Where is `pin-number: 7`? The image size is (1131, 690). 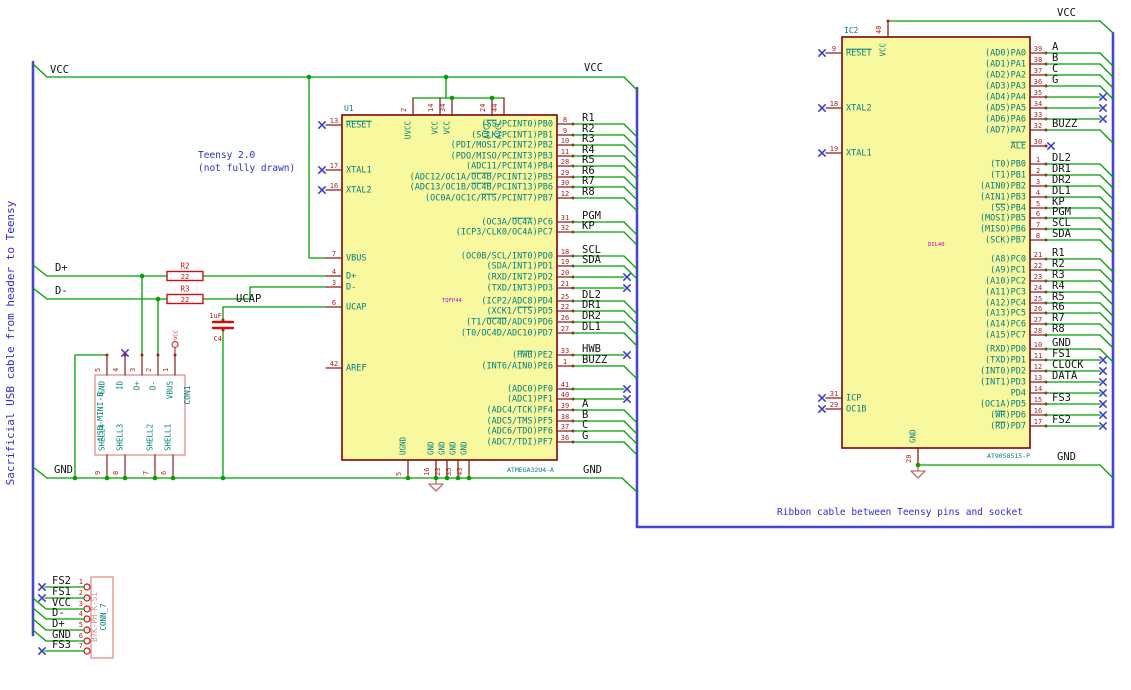
pin-number: 7 is located at coordinates (81, 646).